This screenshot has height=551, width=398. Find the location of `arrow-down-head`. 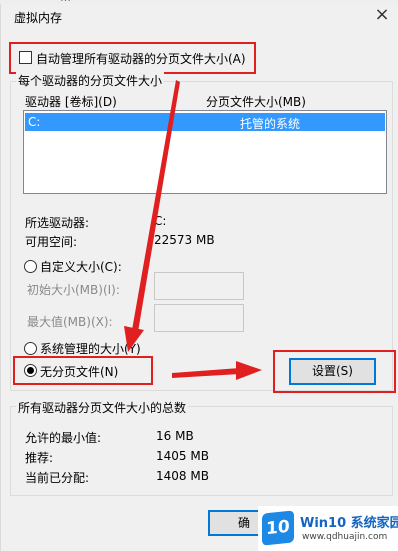

arrow-down-head is located at coordinates (134, 339).